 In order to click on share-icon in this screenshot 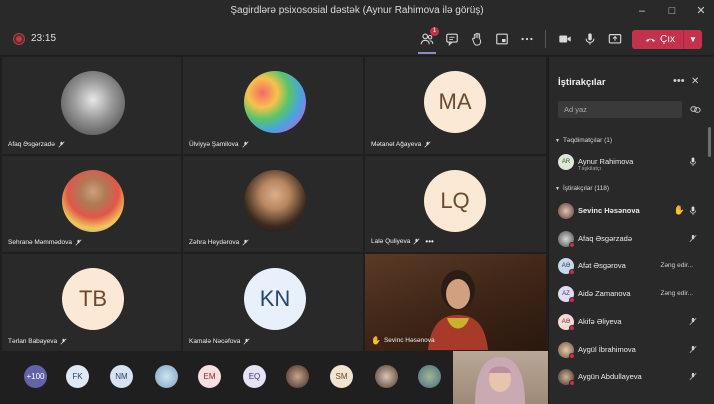, I will do `click(615, 39)`.